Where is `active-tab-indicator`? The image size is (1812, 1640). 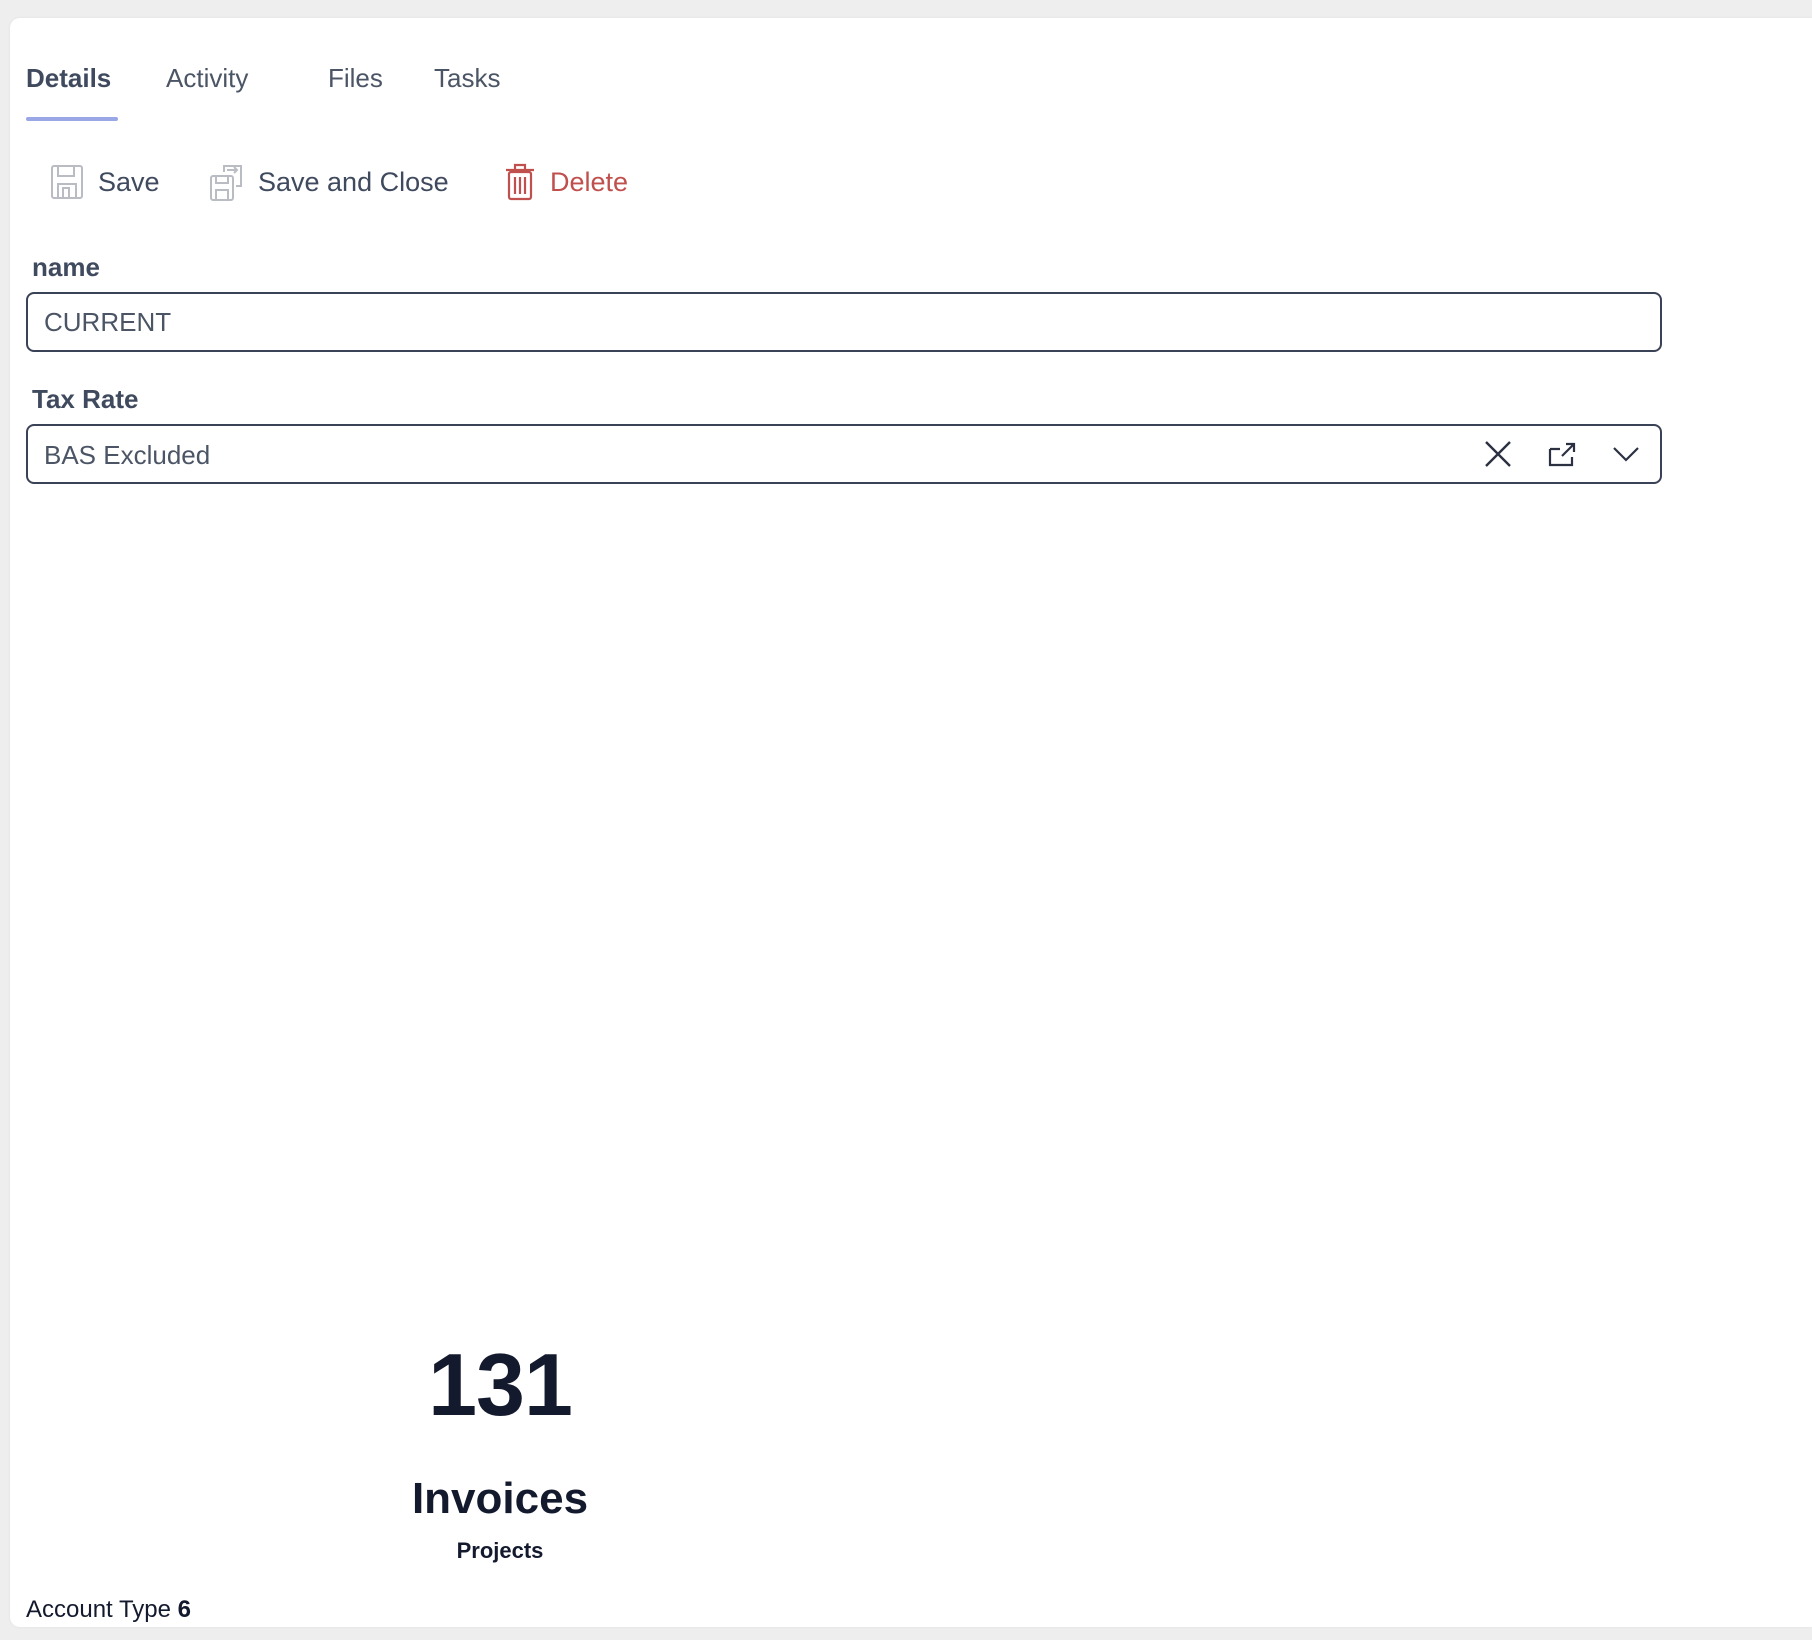
active-tab-indicator is located at coordinates (72, 119).